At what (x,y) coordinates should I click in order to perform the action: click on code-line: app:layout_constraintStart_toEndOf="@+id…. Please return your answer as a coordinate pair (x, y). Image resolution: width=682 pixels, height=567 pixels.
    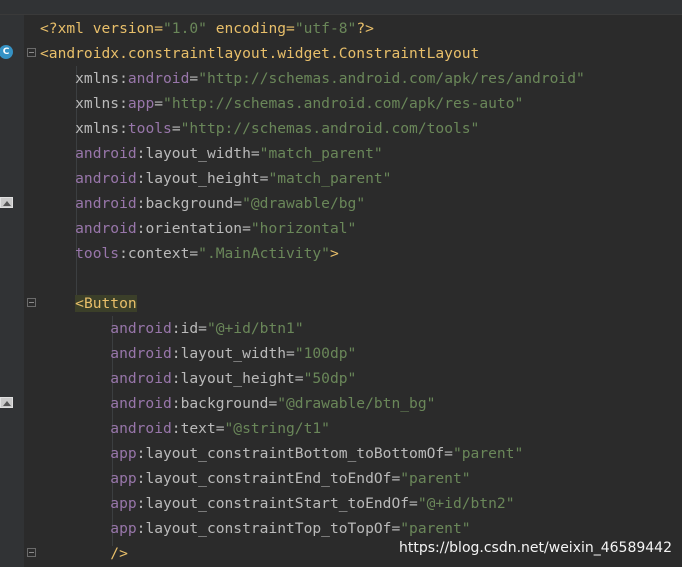
    Looking at the image, I should click on (361, 503).